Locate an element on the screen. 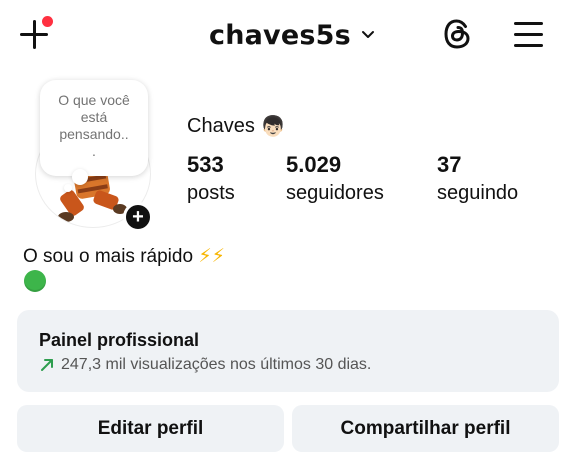  lightning-emoji: ⚡⚡ is located at coordinates (211, 256).